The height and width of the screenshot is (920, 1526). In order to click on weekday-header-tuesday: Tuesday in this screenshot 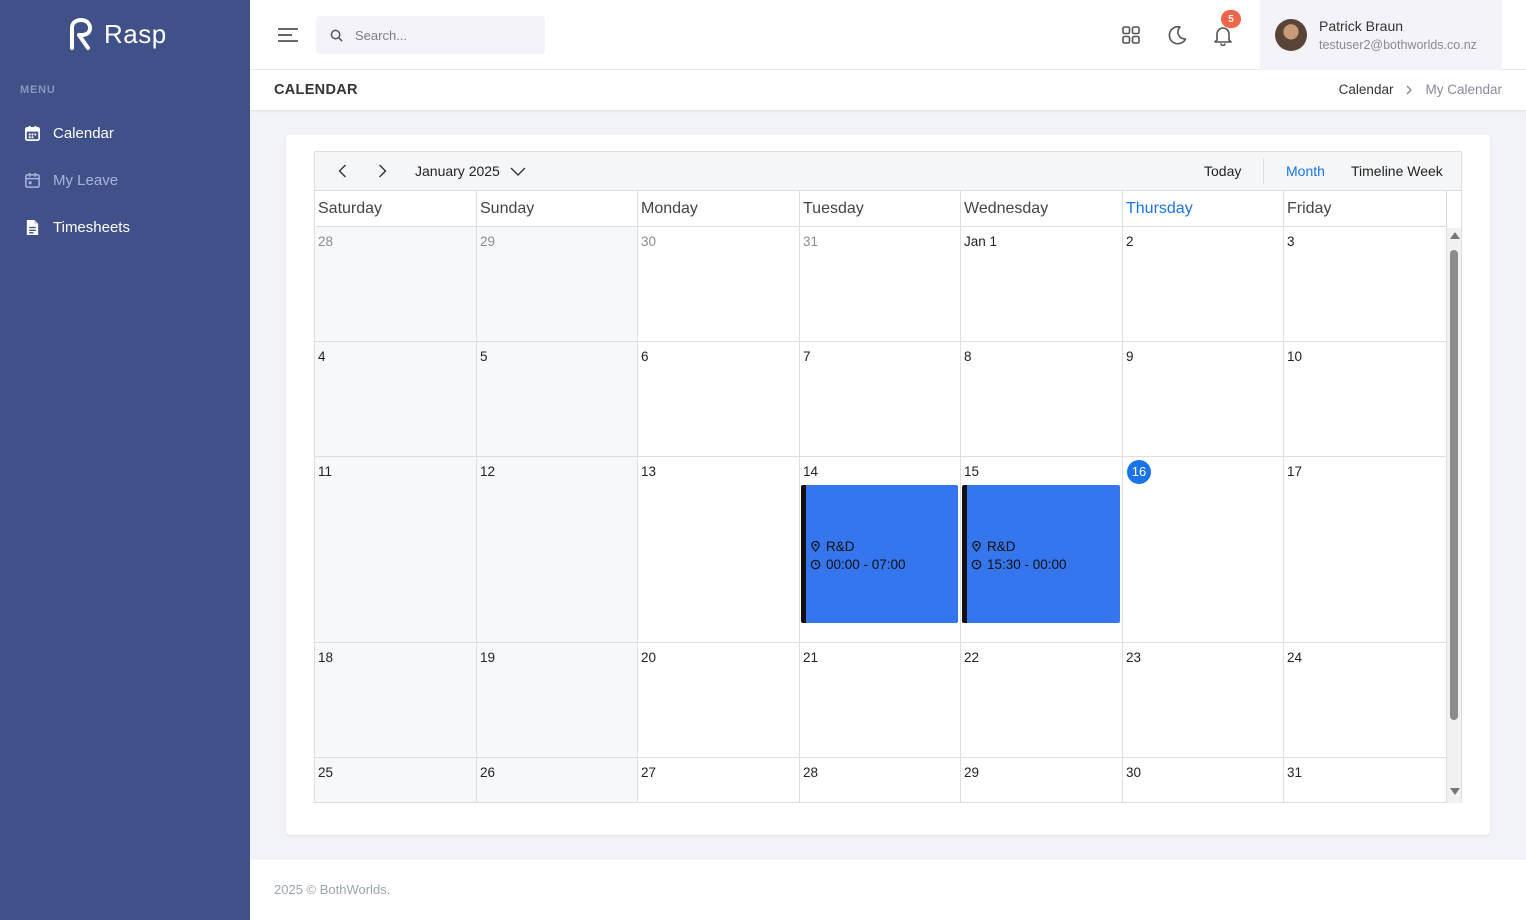, I will do `click(880, 209)`.